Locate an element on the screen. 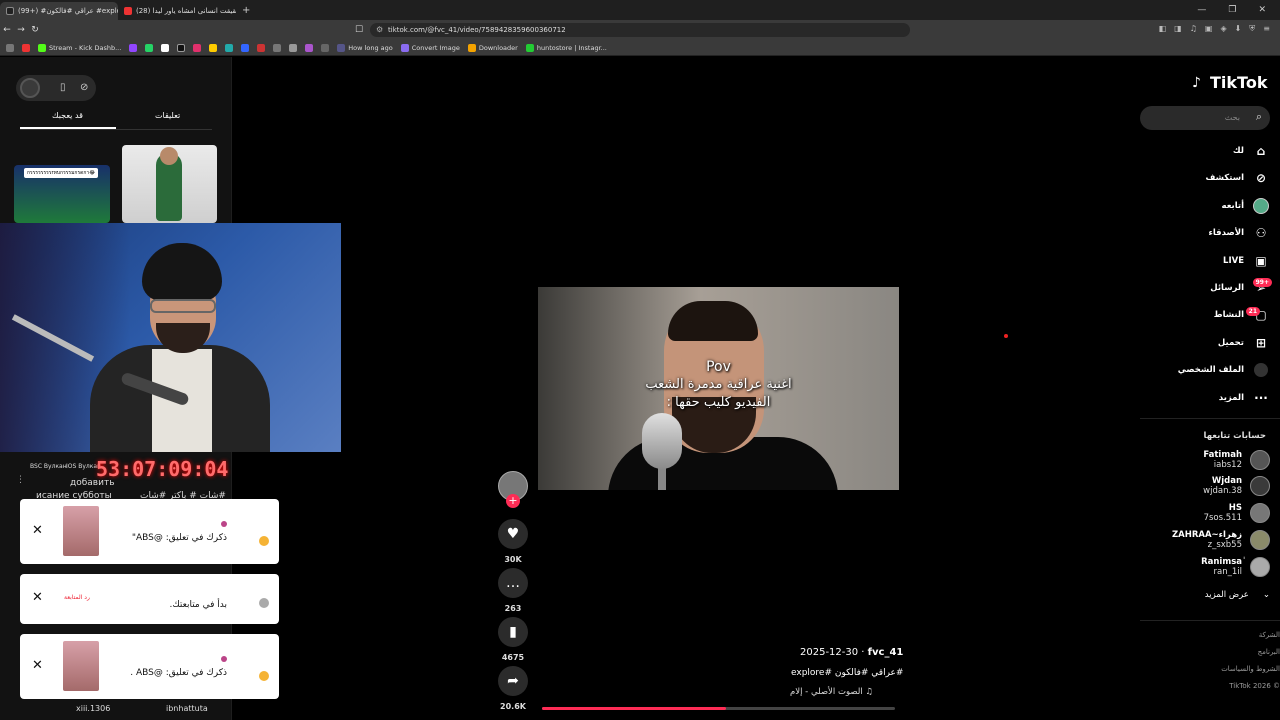 The height and width of the screenshot is (720, 1280). extension-icon: ◨ is located at coordinates (1178, 29).